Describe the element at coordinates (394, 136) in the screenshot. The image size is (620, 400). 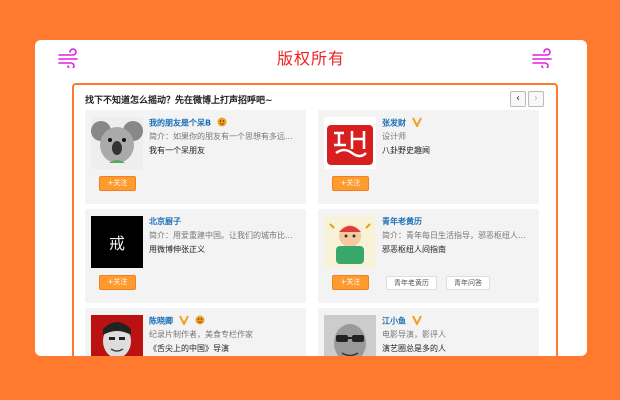
I see `user-intro: 设计师` at that location.